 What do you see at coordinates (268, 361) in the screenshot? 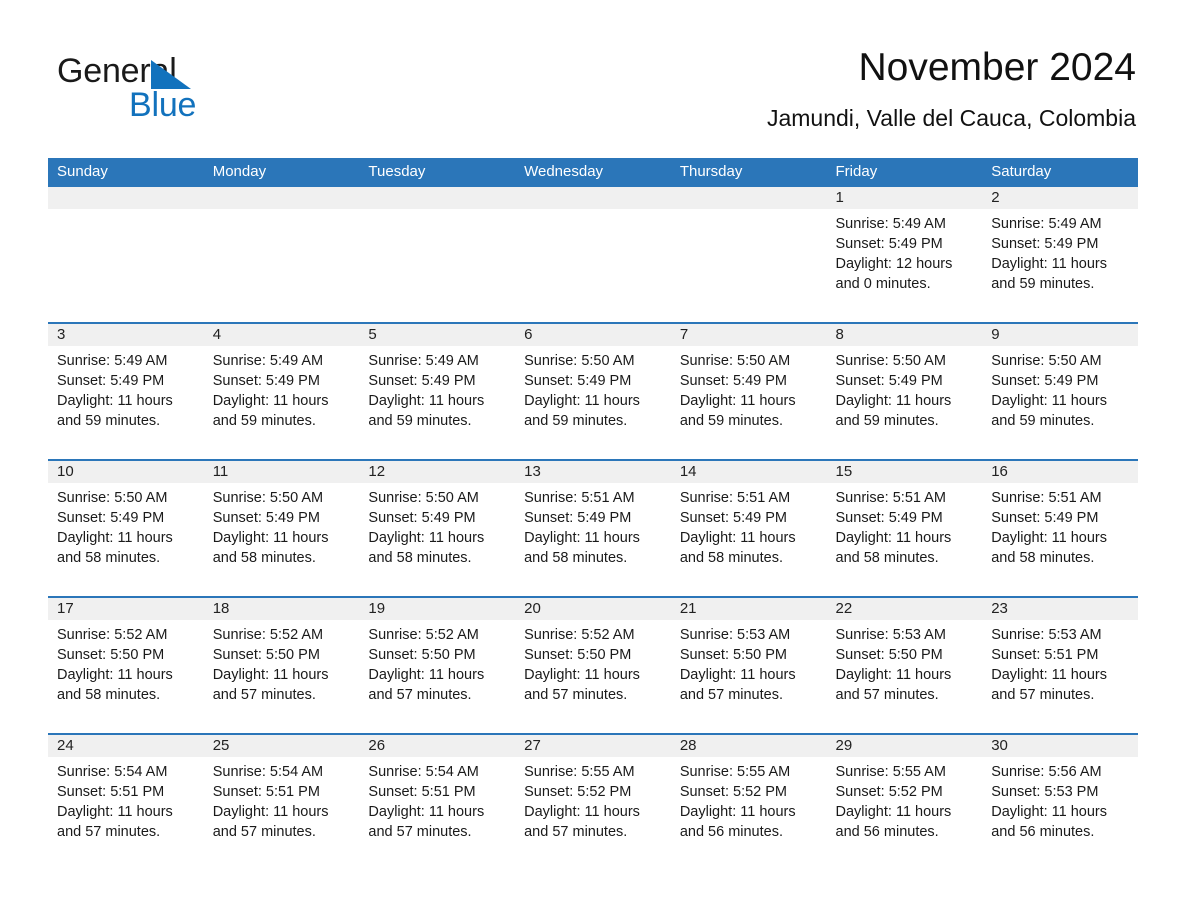
I see `sunrise-text: Sunrise: 5:49 AM` at bounding box center [268, 361].